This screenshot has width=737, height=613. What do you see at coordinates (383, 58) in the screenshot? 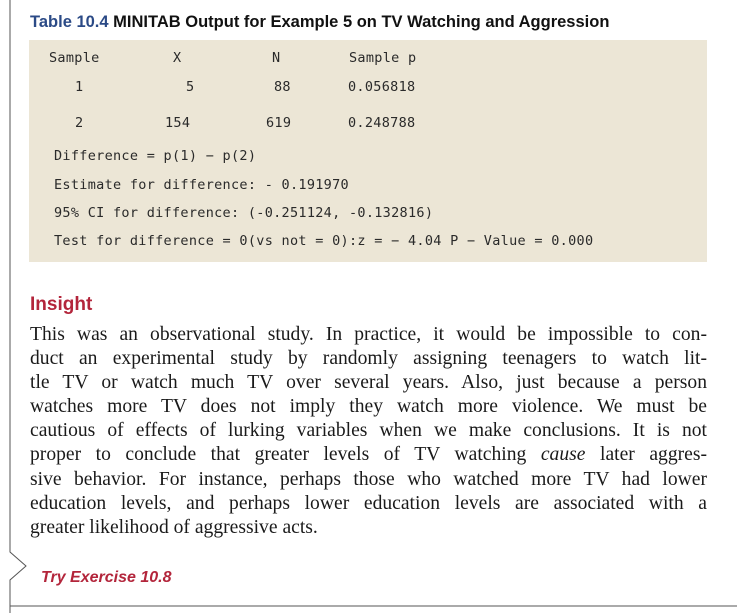
I see `header-sample-p: Sample p` at bounding box center [383, 58].